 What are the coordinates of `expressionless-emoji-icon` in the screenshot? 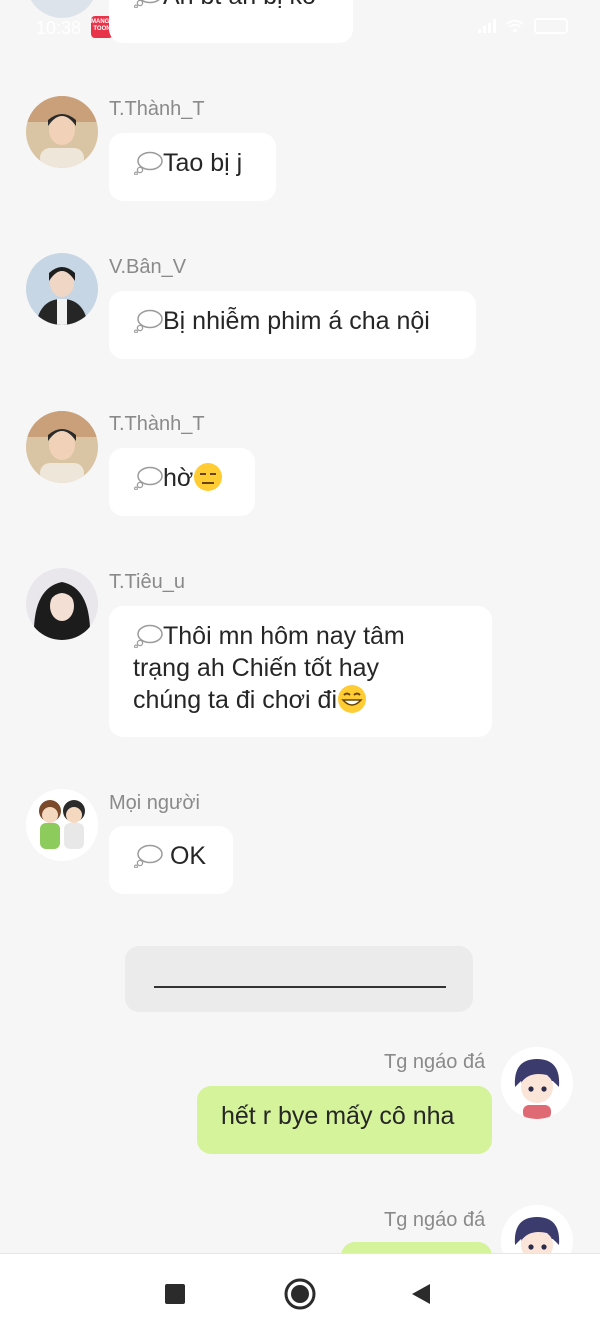 It's located at (208, 477).